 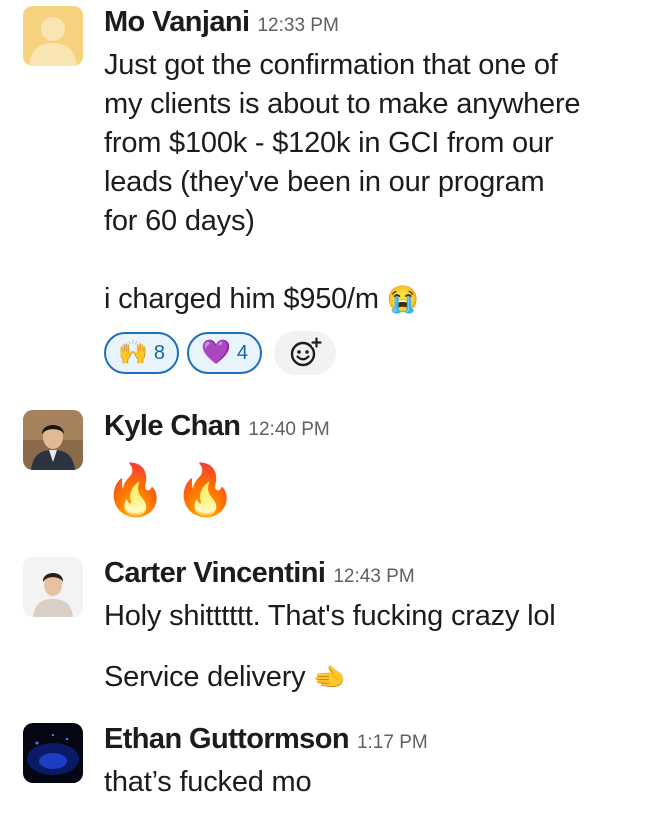 What do you see at coordinates (402, 299) in the screenshot?
I see `loudly-crying-face-icon: 😭` at bounding box center [402, 299].